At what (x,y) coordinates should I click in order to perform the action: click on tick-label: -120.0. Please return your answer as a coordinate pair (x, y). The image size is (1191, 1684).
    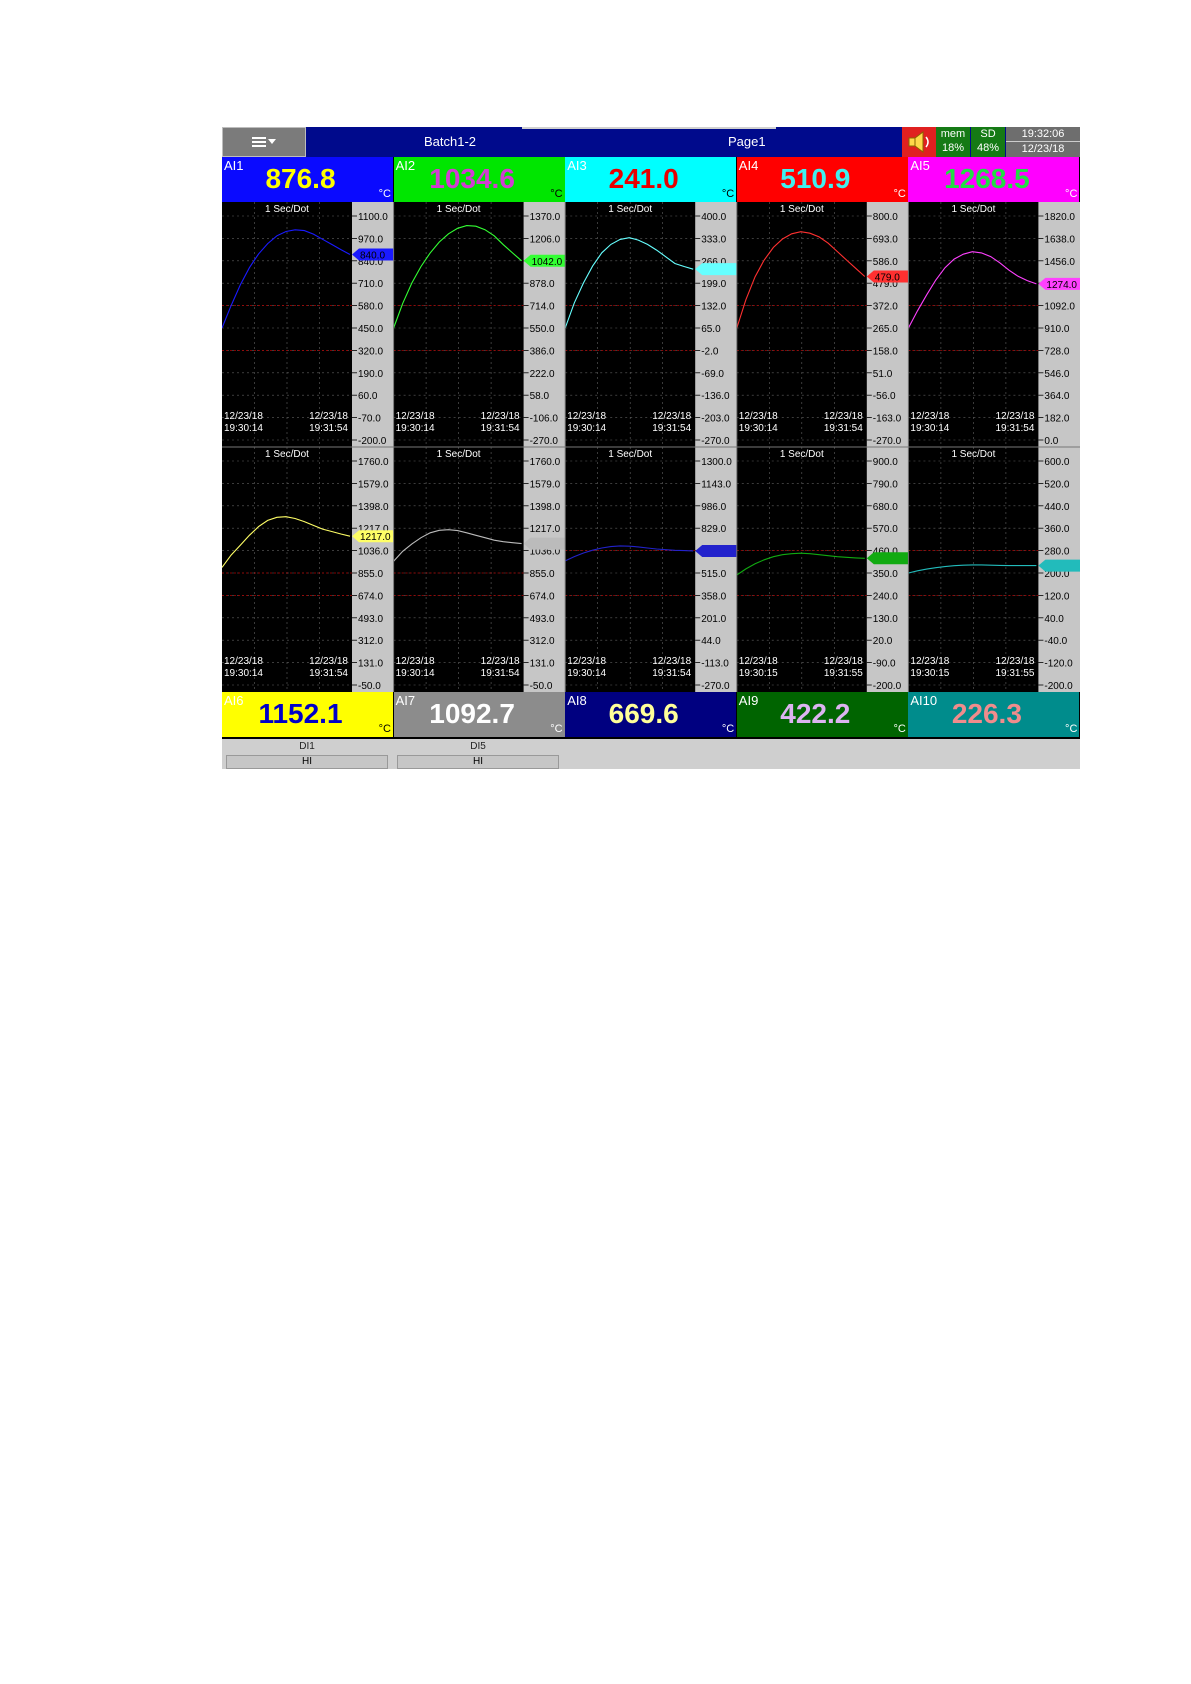
    Looking at the image, I should click on (1058, 664).